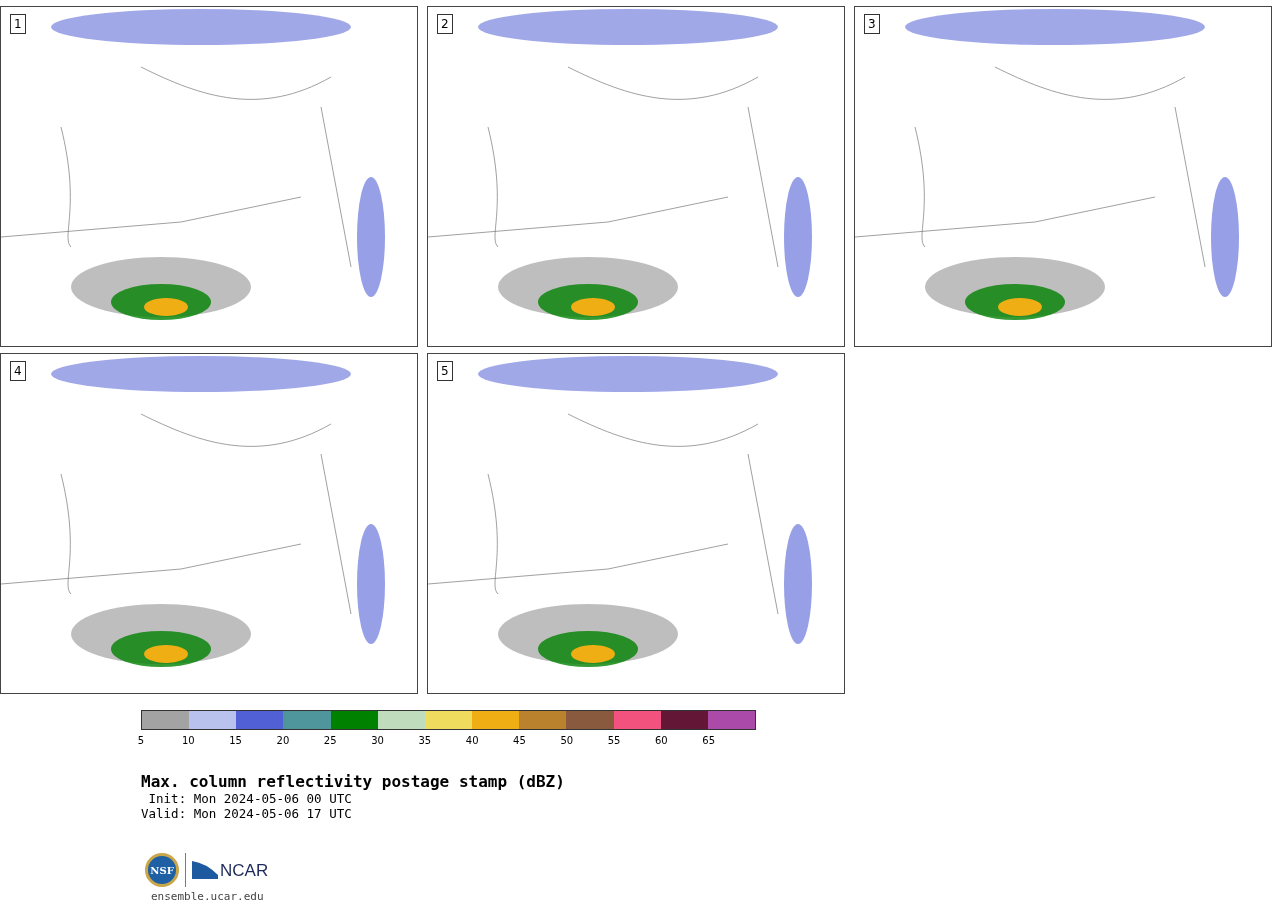 This screenshot has height=910, width=1280. What do you see at coordinates (353, 781) in the screenshot?
I see `chart-title: Max. column reflectivity postage stamp (dBZ)` at bounding box center [353, 781].